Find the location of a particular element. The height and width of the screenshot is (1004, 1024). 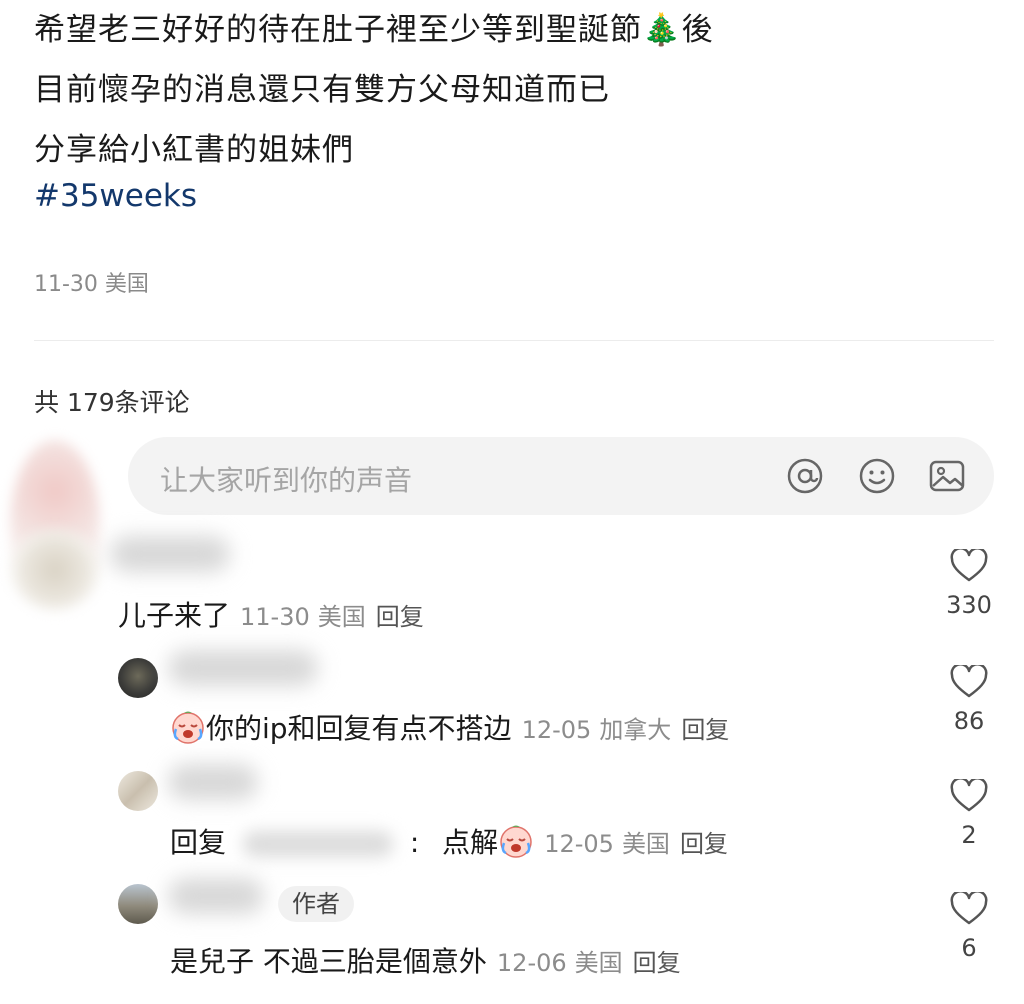

like-button: 86 is located at coordinates (969, 700).